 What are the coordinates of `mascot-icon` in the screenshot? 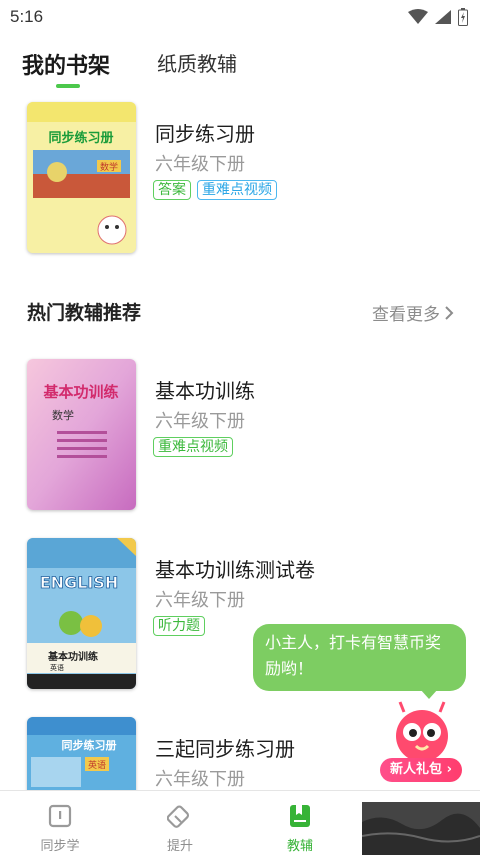 It's located at (422, 732).